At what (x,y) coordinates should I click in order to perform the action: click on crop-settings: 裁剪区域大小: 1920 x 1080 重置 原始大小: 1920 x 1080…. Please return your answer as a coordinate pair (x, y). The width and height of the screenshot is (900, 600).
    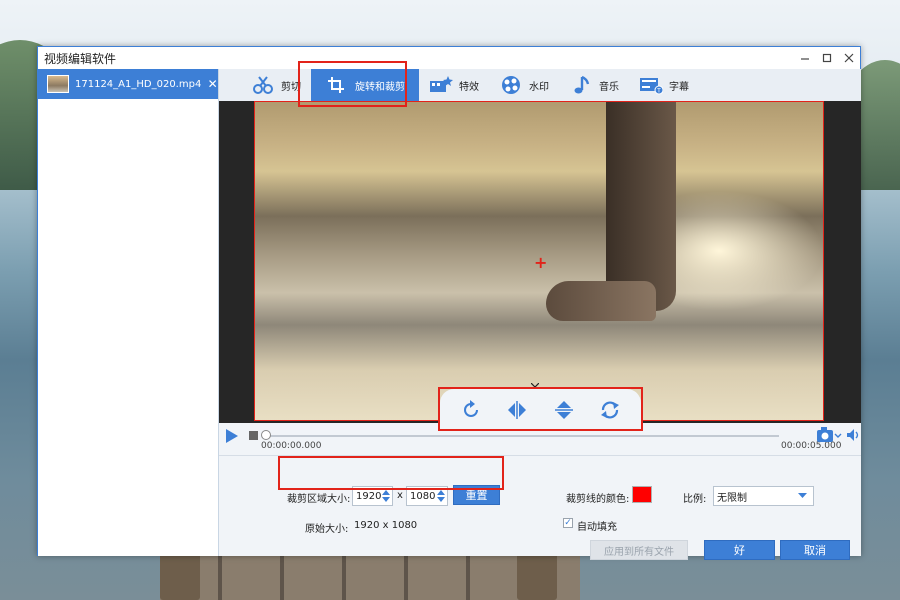
    Looking at the image, I should click on (540, 507).